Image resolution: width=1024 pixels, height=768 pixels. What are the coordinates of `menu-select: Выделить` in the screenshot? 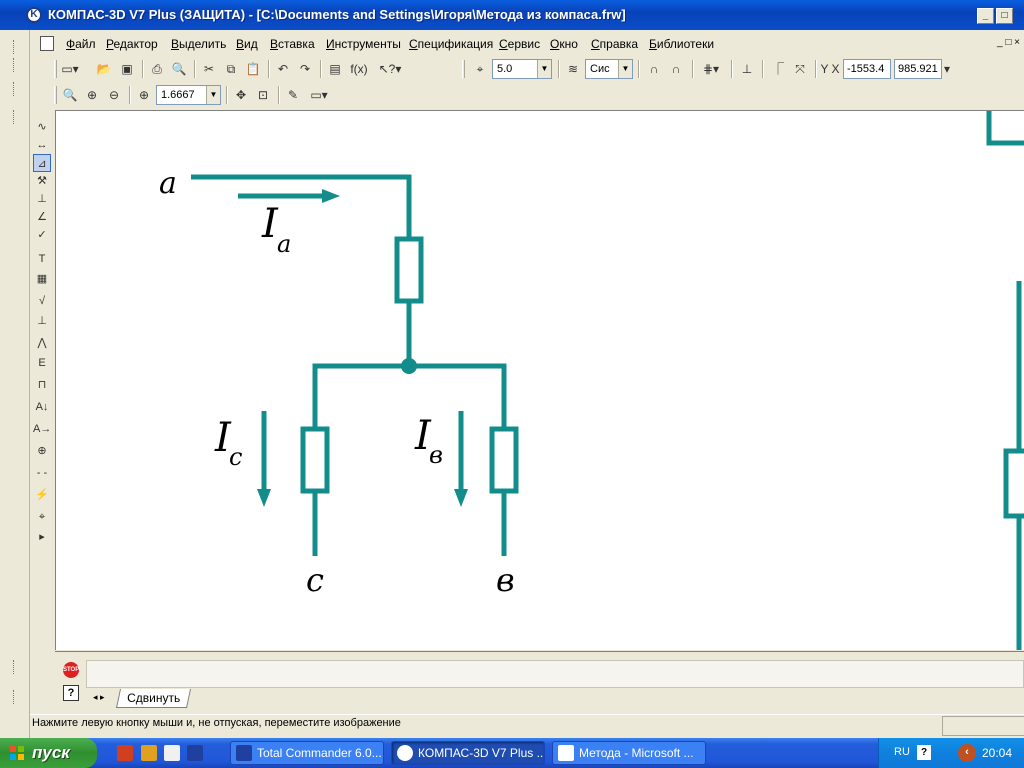 It's located at (198, 44).